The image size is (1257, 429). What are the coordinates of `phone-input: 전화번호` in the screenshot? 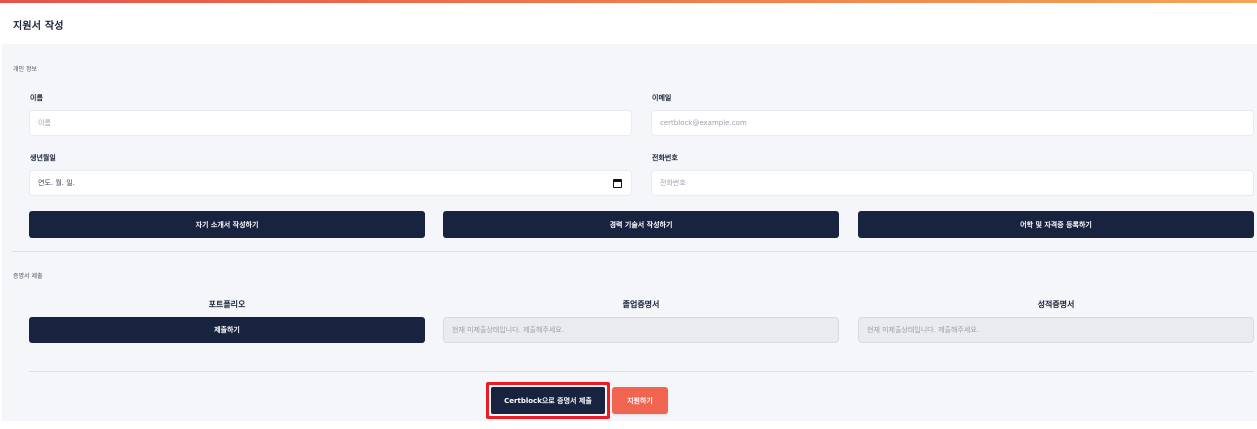 It's located at (952, 183).